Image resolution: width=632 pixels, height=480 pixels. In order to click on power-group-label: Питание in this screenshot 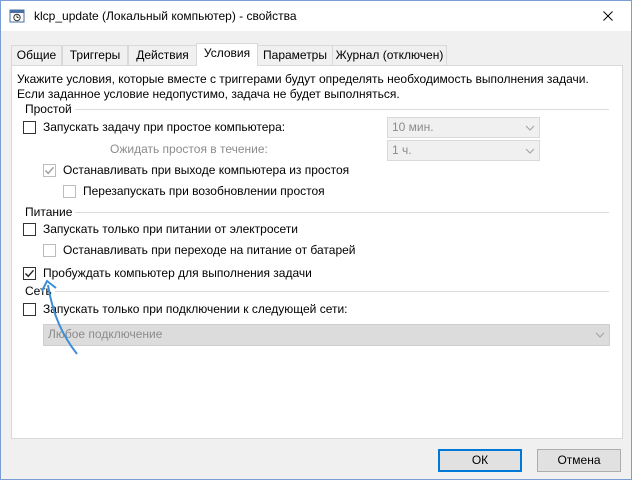, I will do `click(50, 212)`.